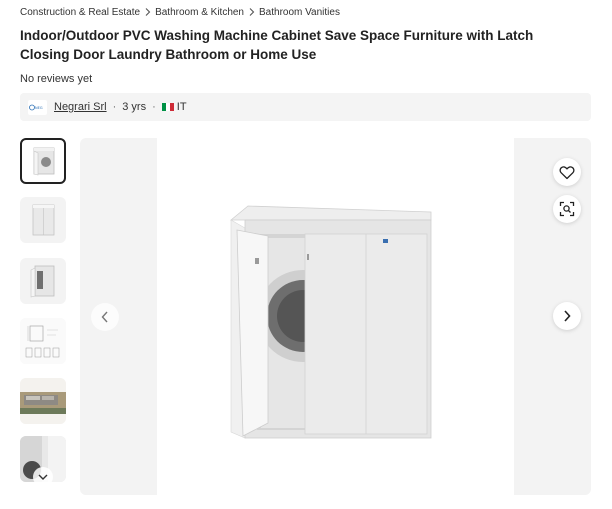  I want to click on thumbnail-cabinet-open-door, so click(43, 161).